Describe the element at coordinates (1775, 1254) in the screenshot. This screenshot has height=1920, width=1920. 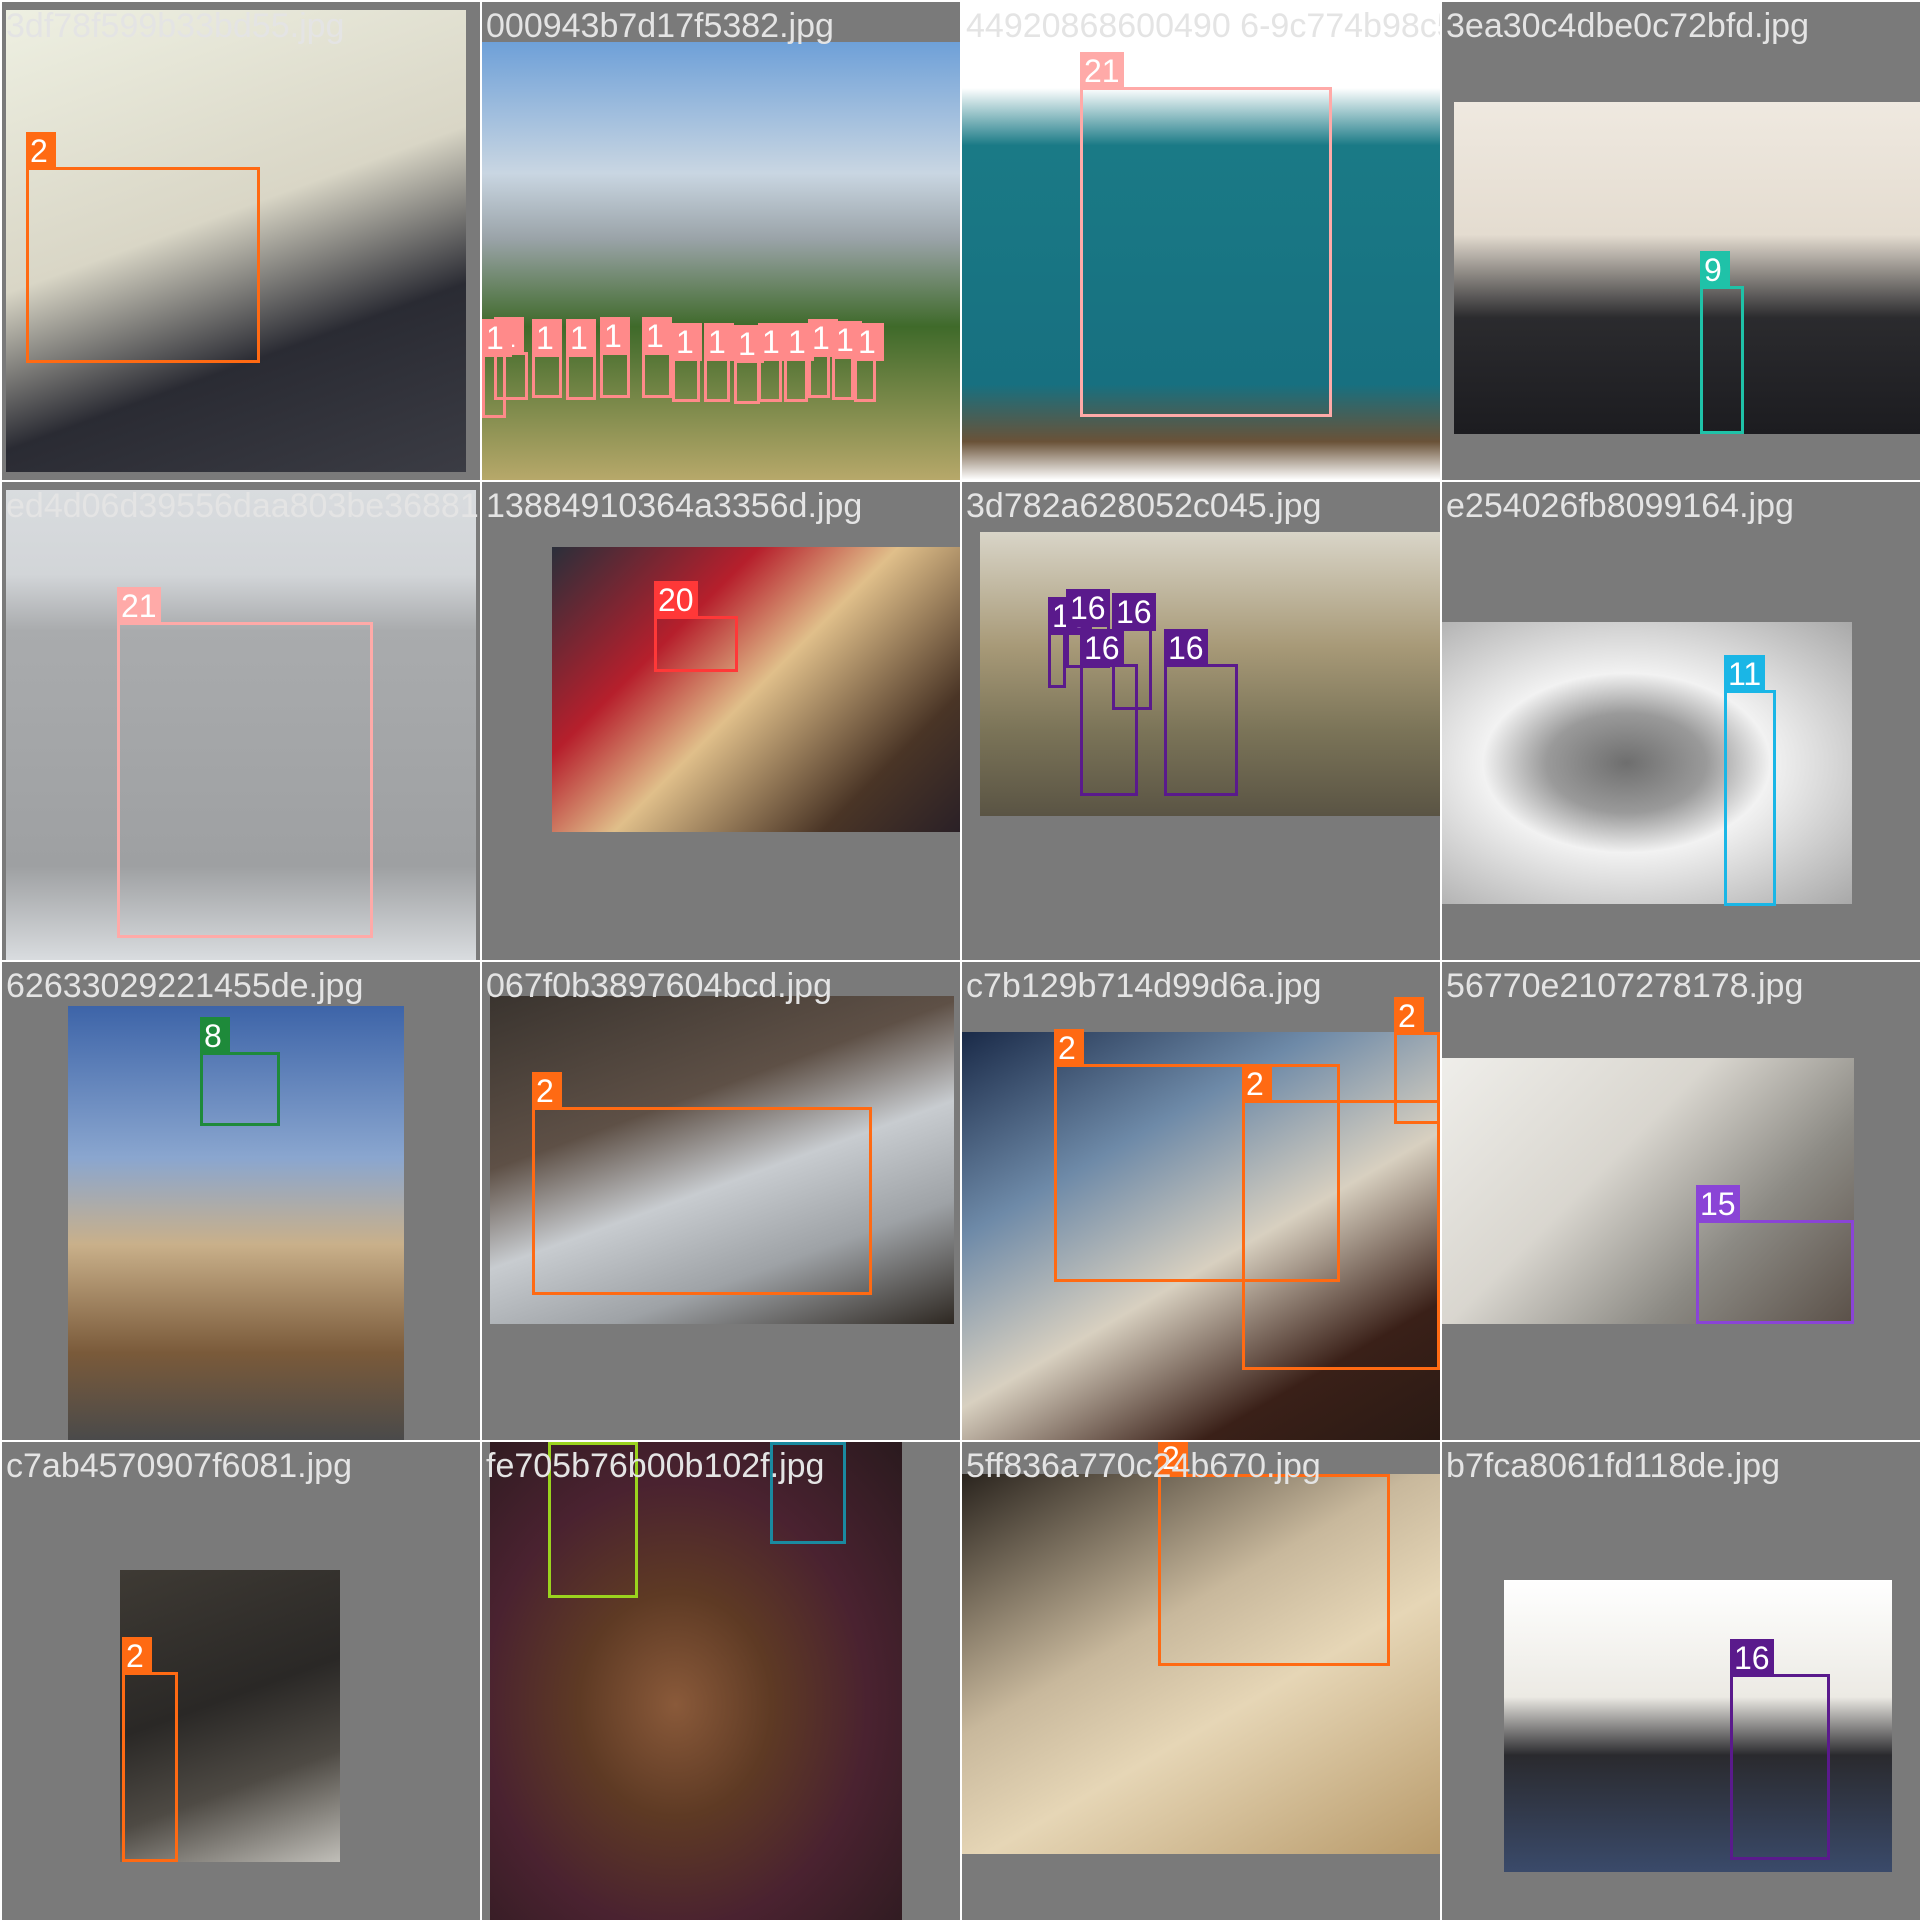
I see `bbox-15: 15` at that location.